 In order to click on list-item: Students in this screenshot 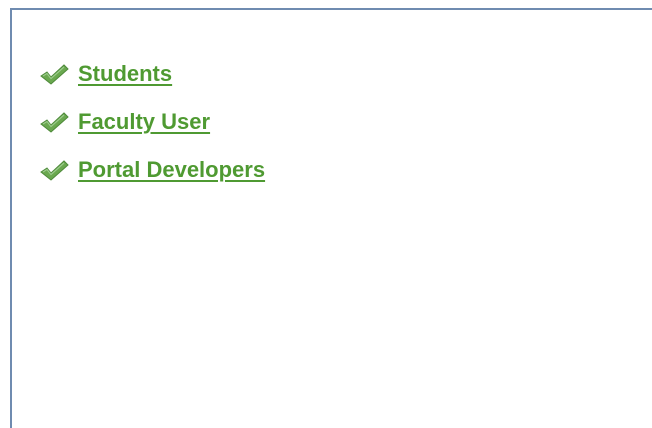, I will do `click(151, 74)`.